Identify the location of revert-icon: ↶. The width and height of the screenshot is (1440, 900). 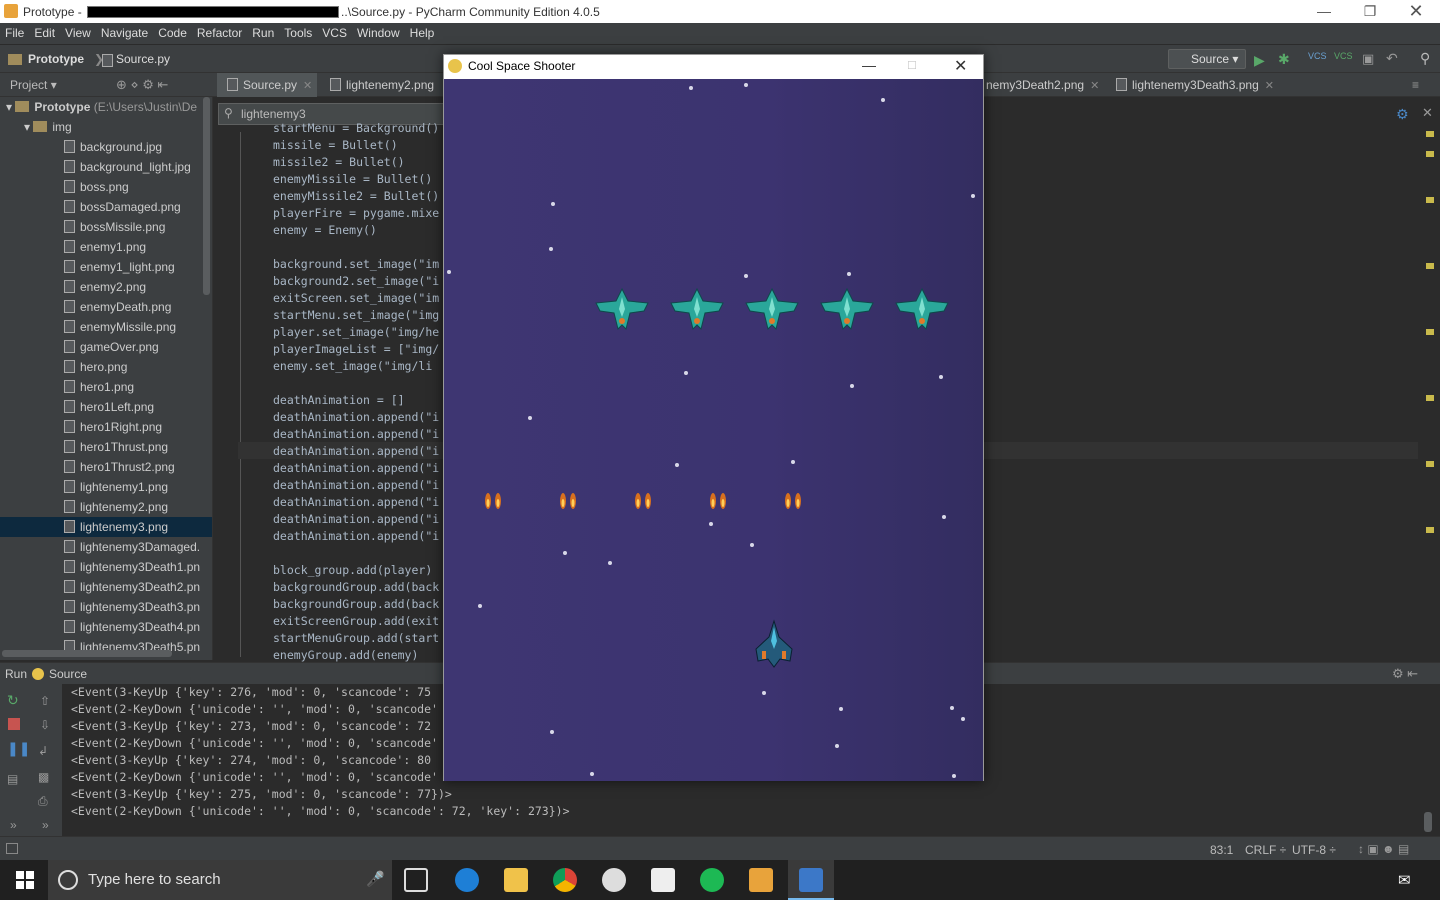
(1392, 58).